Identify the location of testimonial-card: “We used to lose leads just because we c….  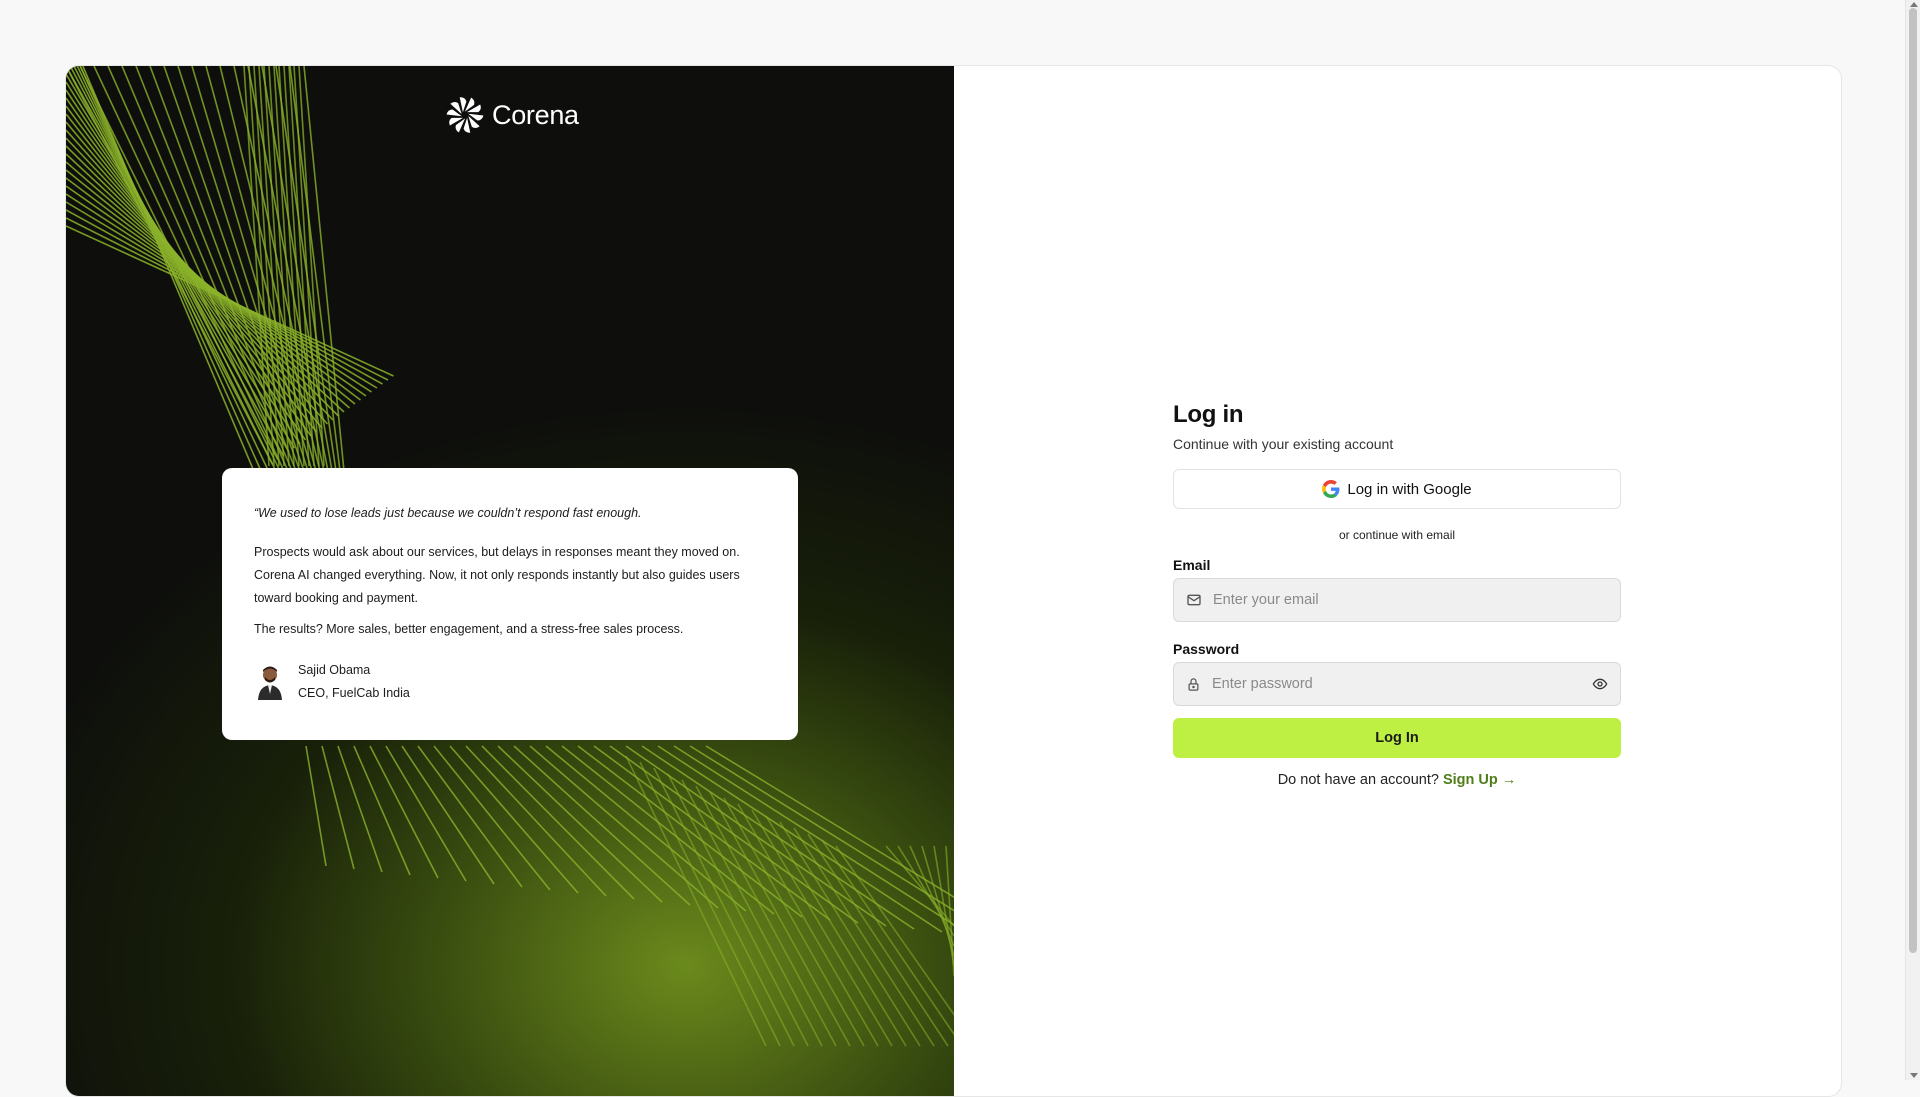
(510, 604).